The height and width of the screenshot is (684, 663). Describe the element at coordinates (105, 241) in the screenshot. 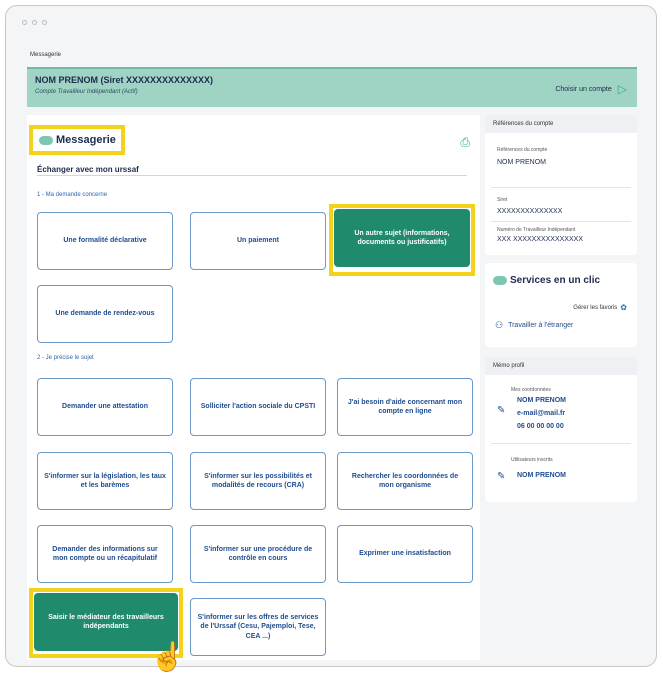

I see `tile-formalite: Une formalité déclarative` at that location.